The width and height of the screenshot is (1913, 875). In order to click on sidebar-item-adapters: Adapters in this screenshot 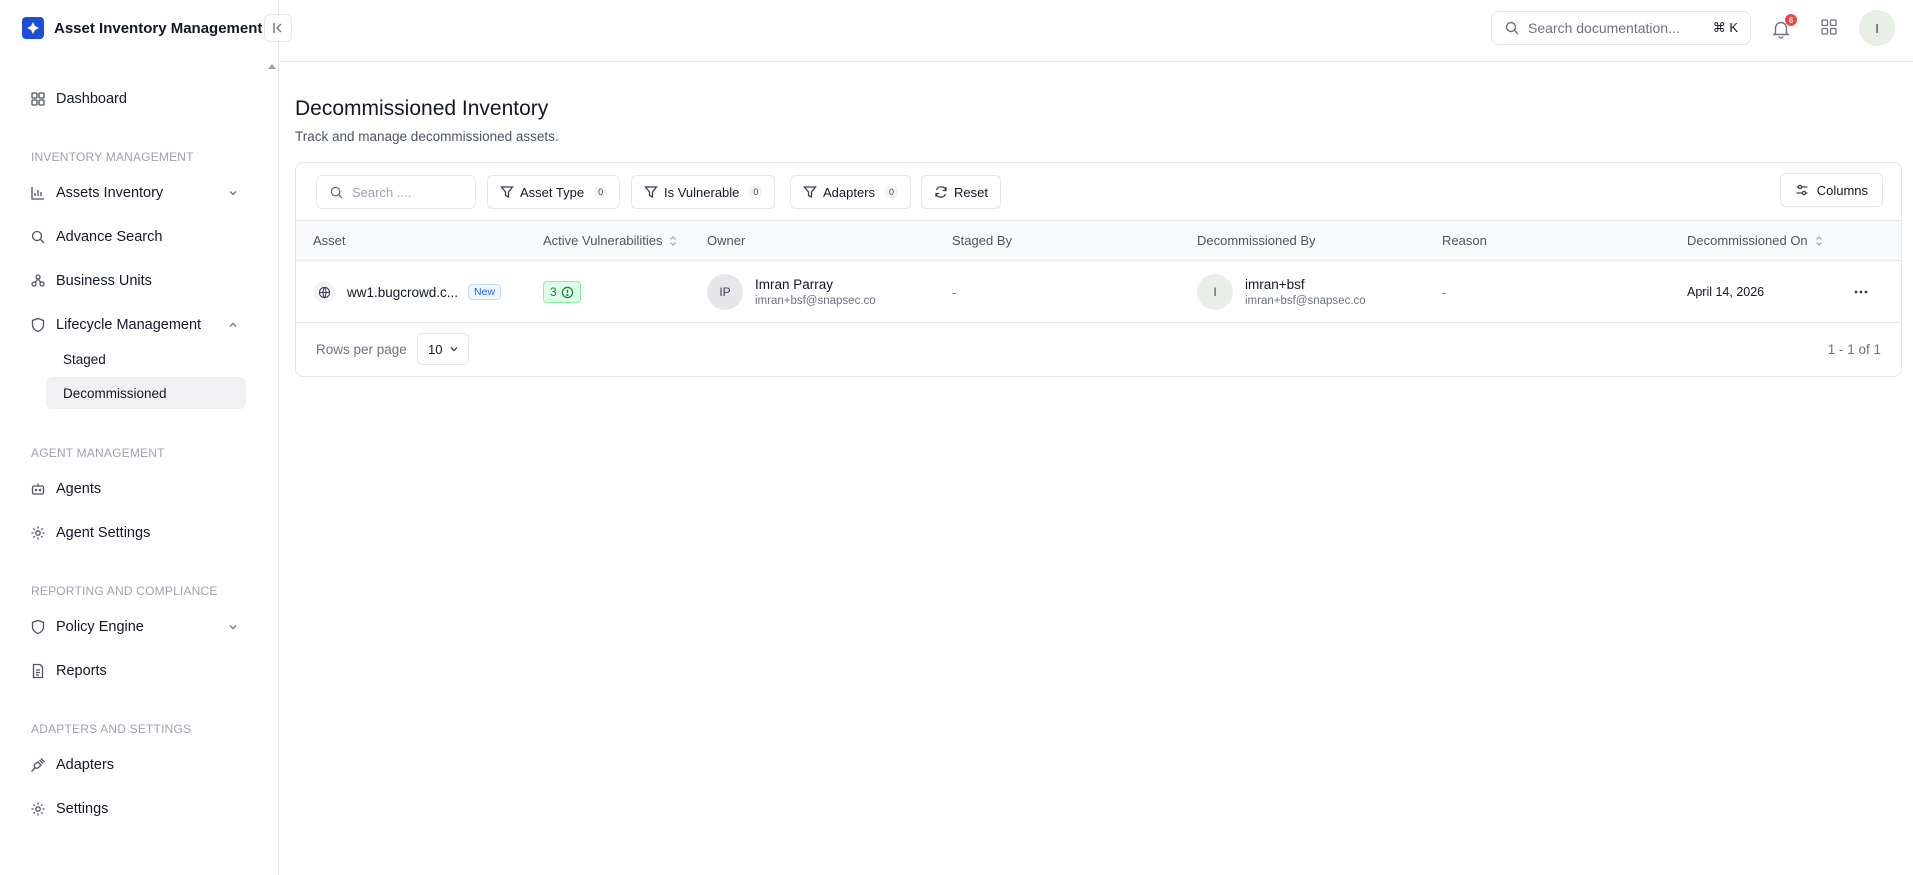, I will do `click(135, 765)`.